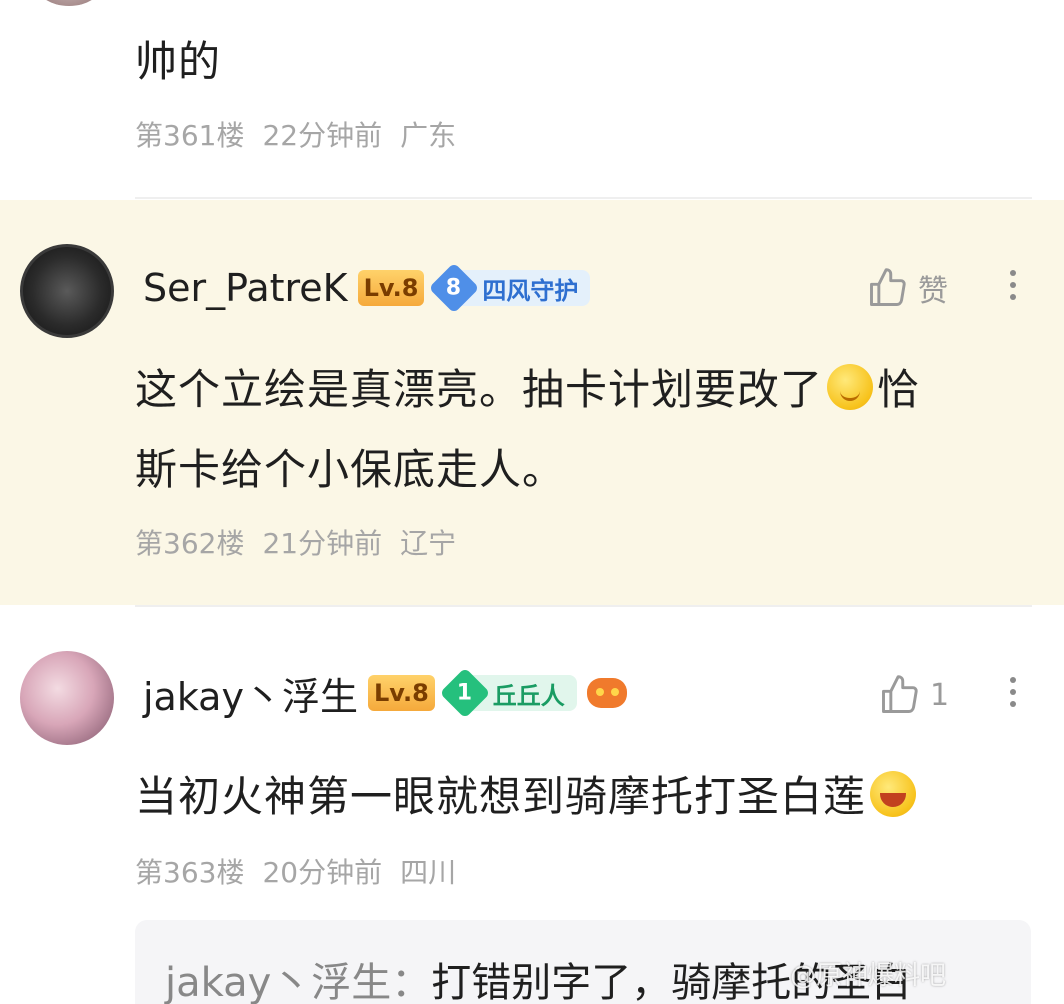  Describe the element at coordinates (850, 387) in the screenshot. I see `smile-emoji-icon` at that location.